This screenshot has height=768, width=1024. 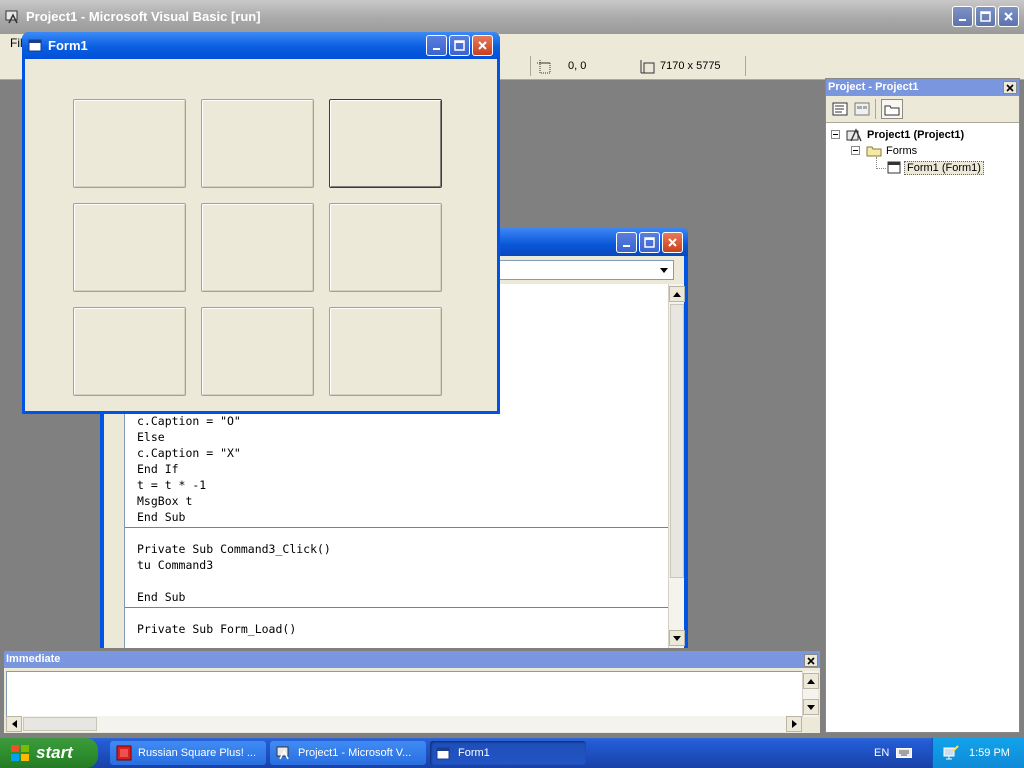 What do you see at coordinates (648, 67) in the screenshot?
I see `size-icon` at bounding box center [648, 67].